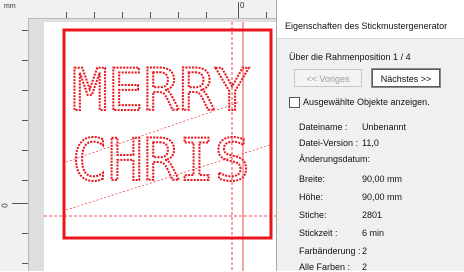 The width and height of the screenshot is (464, 272). Describe the element at coordinates (365, 251) in the screenshot. I see `prop-value-color-changes: 2` at that location.